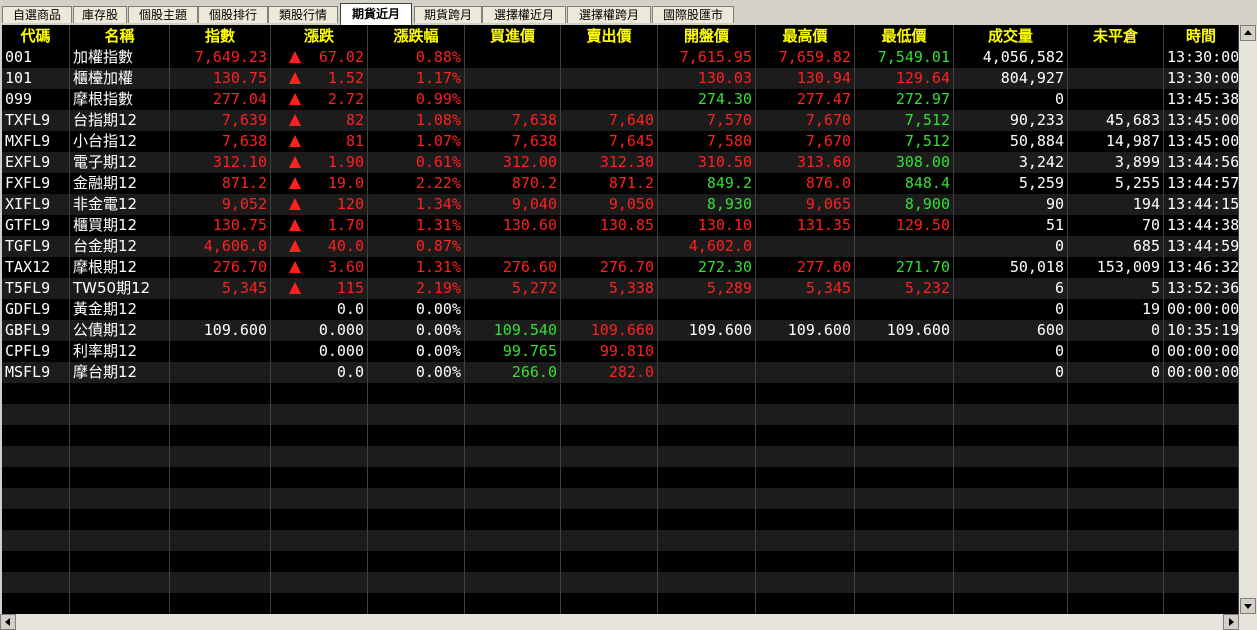  What do you see at coordinates (707, 204) in the screenshot?
I see `cell-open: 8,930` at bounding box center [707, 204].